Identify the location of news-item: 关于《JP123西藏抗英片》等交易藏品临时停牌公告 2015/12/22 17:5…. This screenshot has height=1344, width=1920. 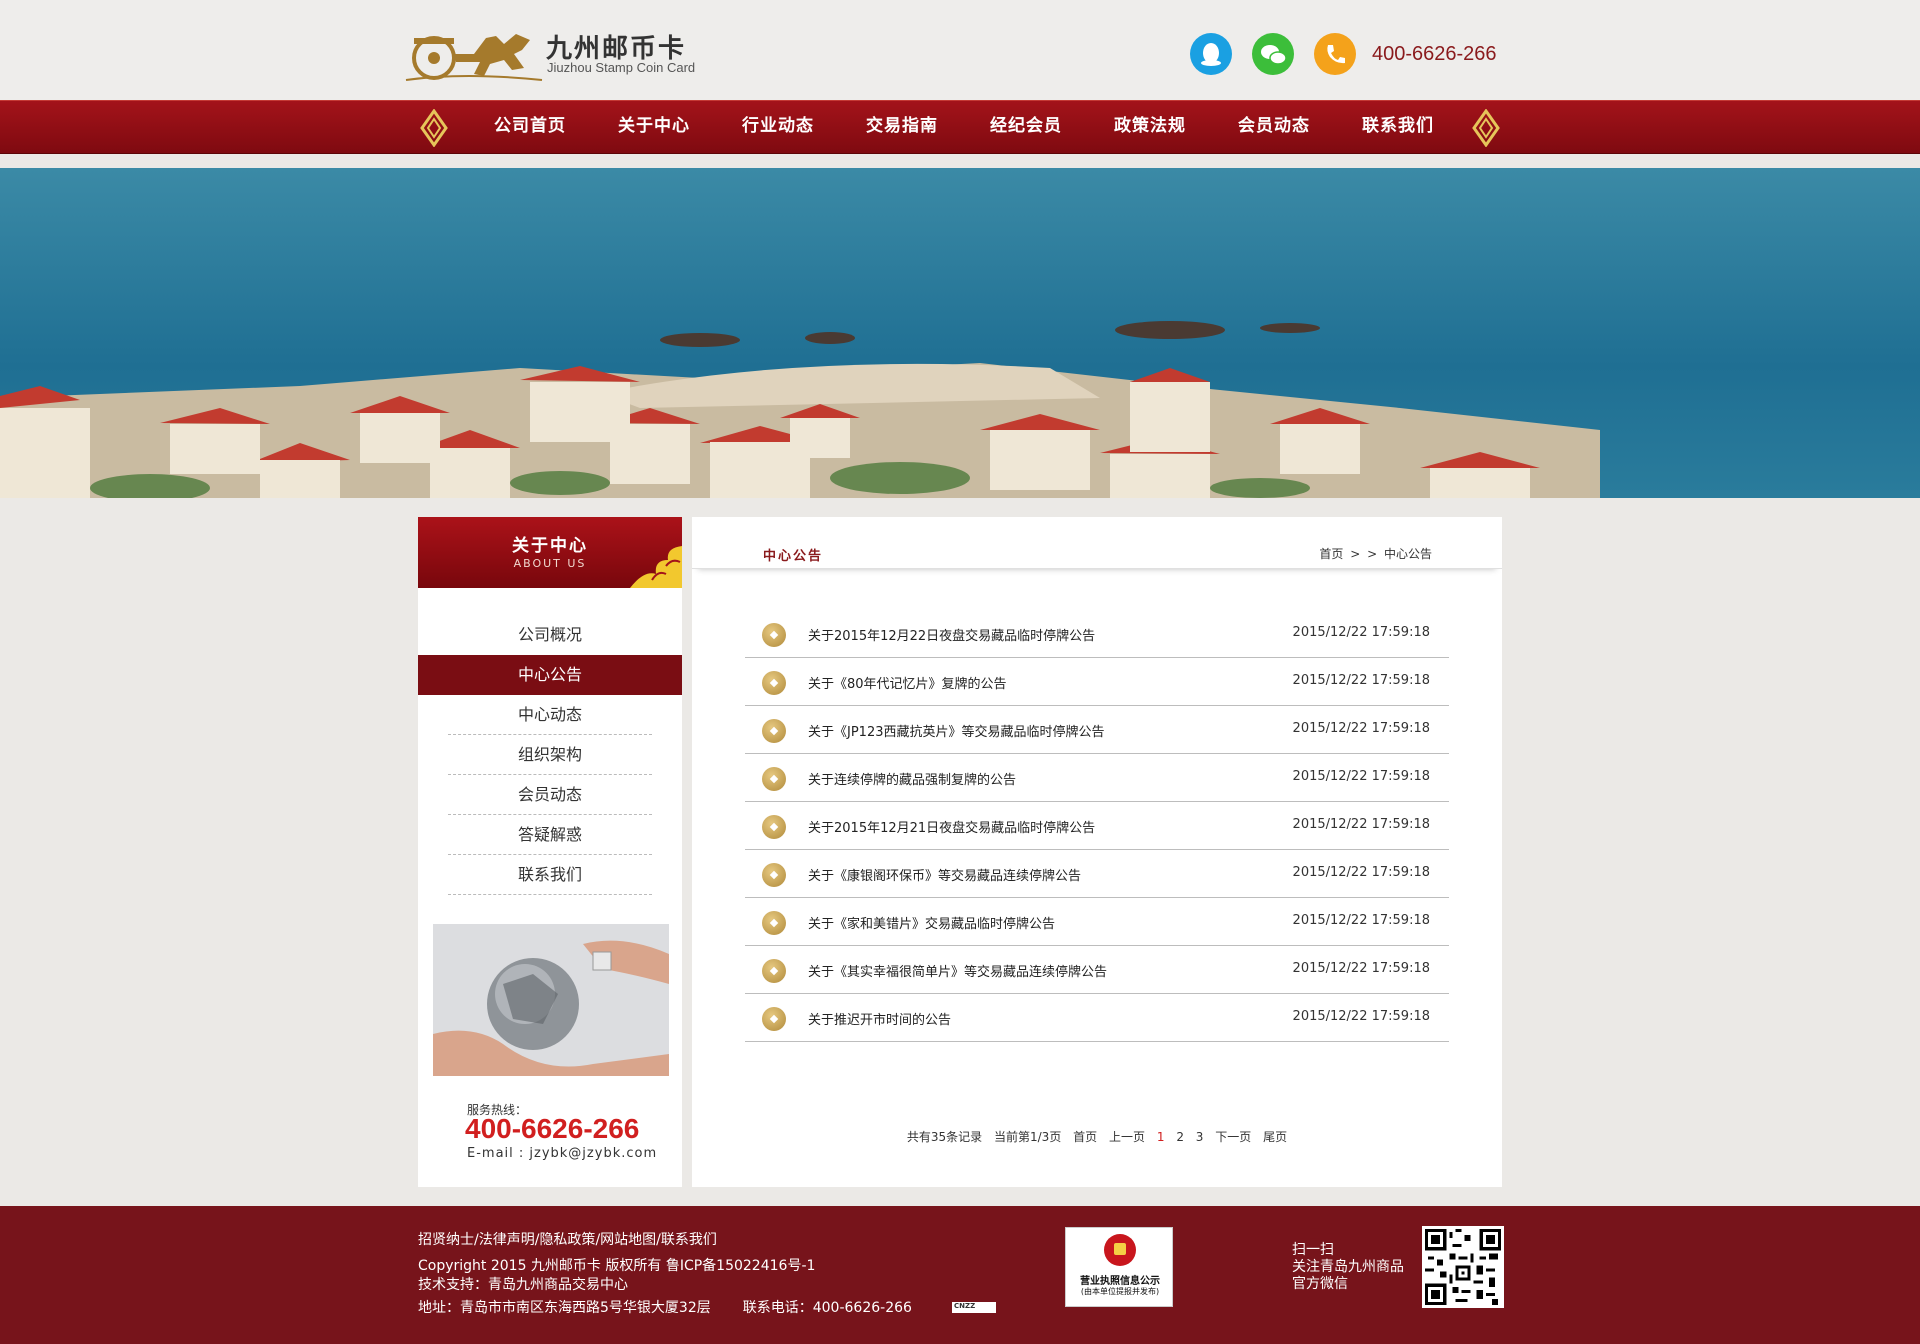
(1097, 730).